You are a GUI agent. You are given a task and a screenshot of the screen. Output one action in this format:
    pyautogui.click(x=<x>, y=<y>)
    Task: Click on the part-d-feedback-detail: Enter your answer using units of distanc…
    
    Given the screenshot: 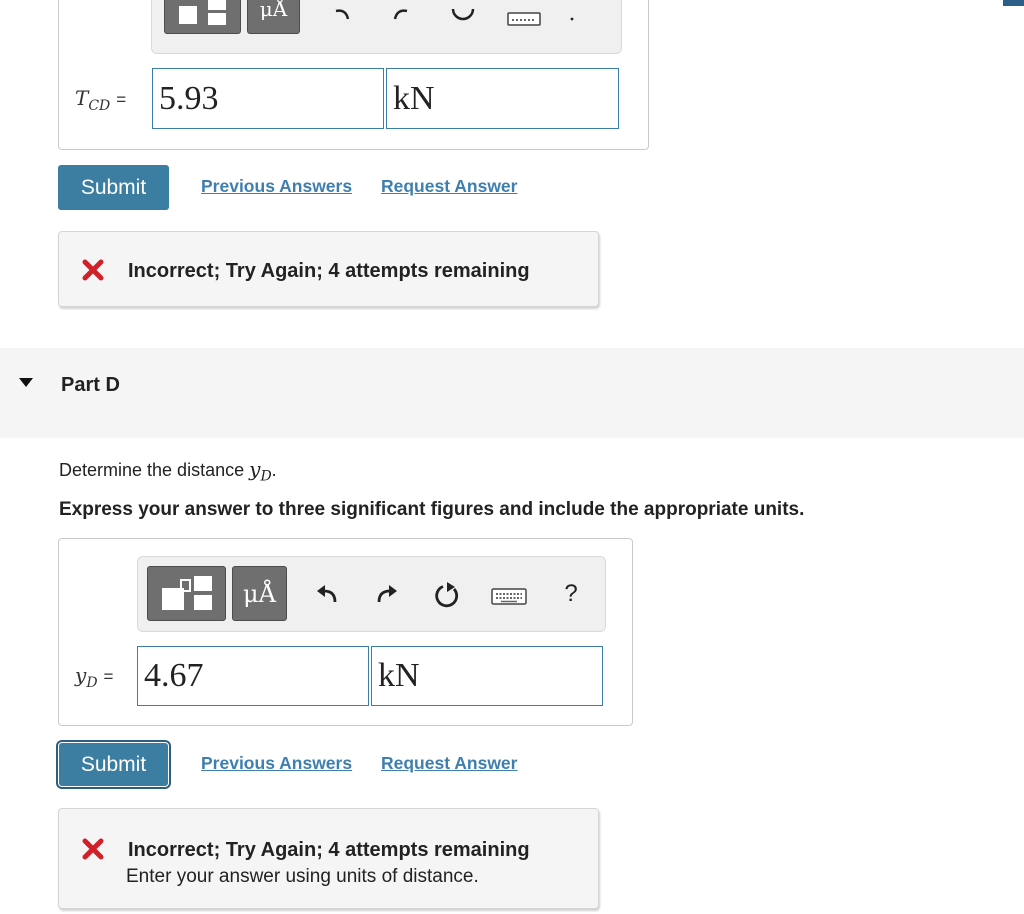 What is the action you would take?
    pyautogui.click(x=302, y=876)
    